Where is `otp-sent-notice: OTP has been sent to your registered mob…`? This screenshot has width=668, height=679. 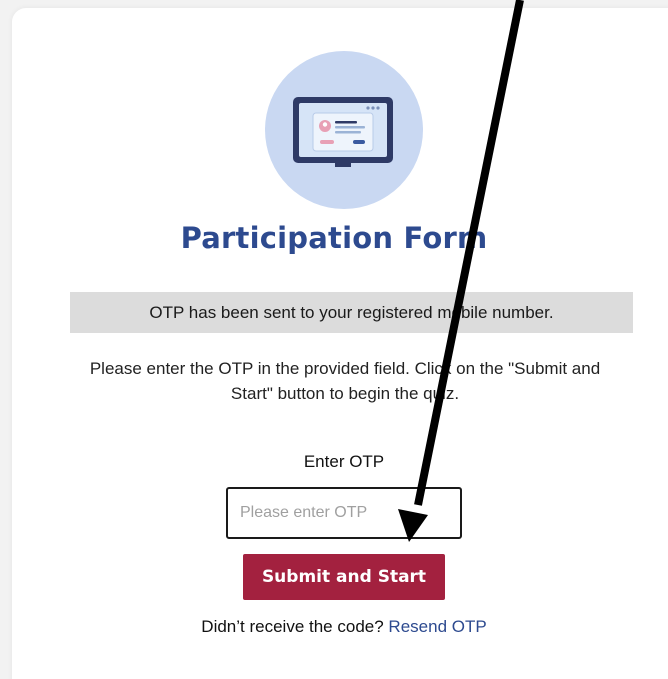 otp-sent-notice: OTP has been sent to your registered mob… is located at coordinates (351, 312).